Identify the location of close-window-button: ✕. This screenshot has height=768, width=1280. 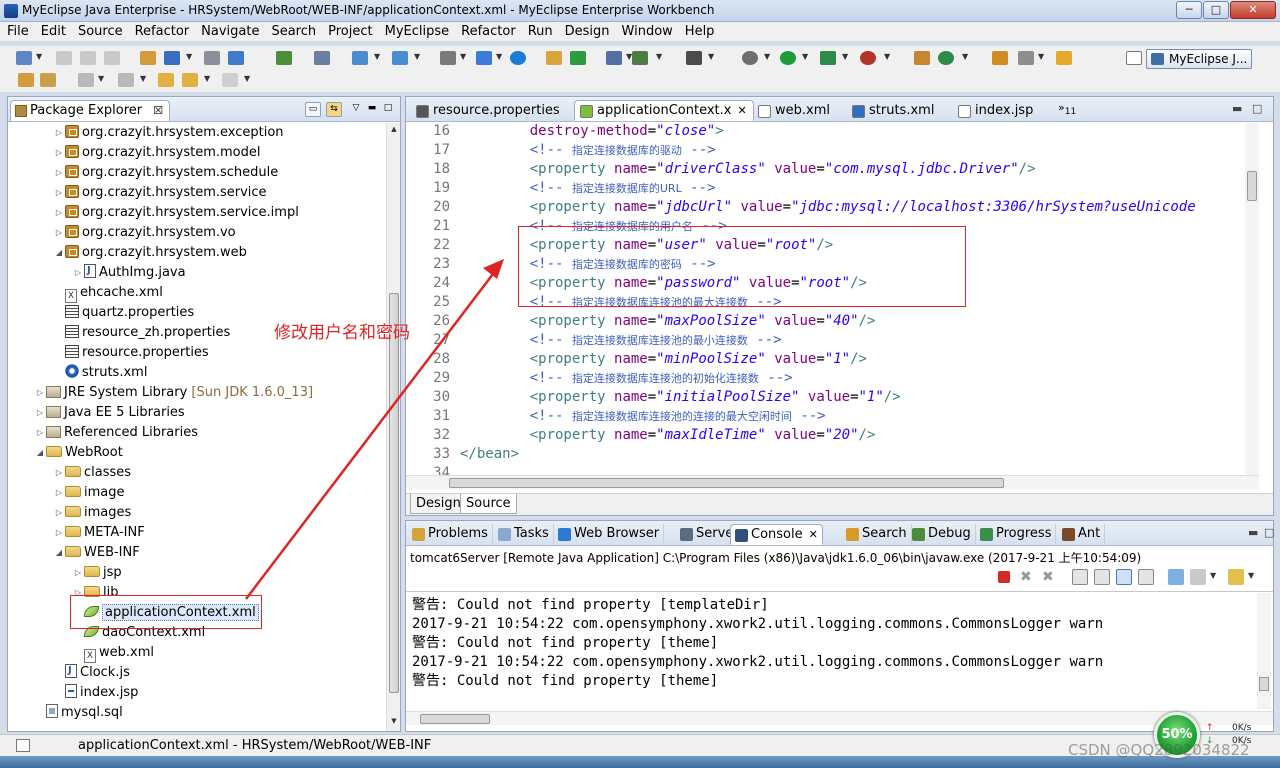
(1253, 10).